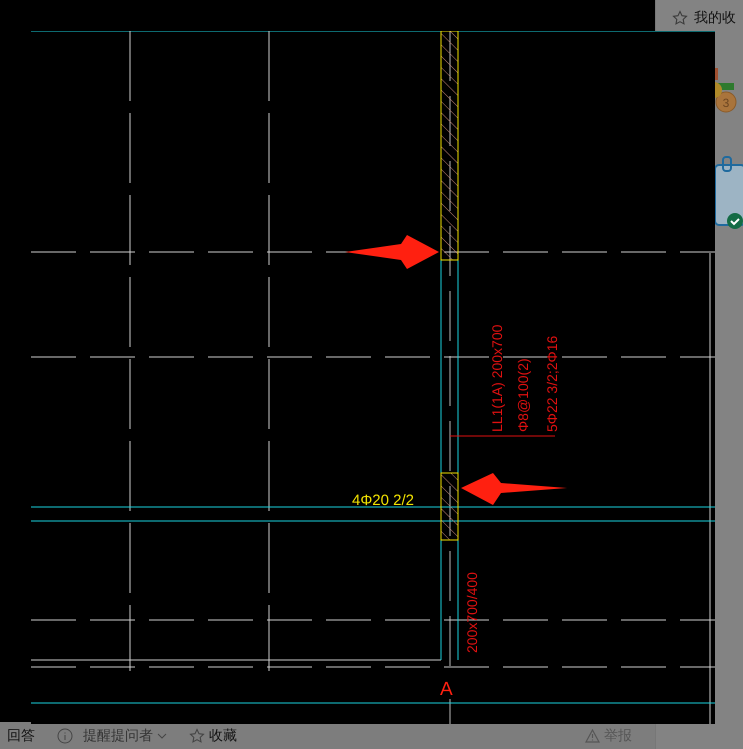 The width and height of the screenshot is (743, 749). I want to click on column-size-label: 200x700/400, so click(472, 612).